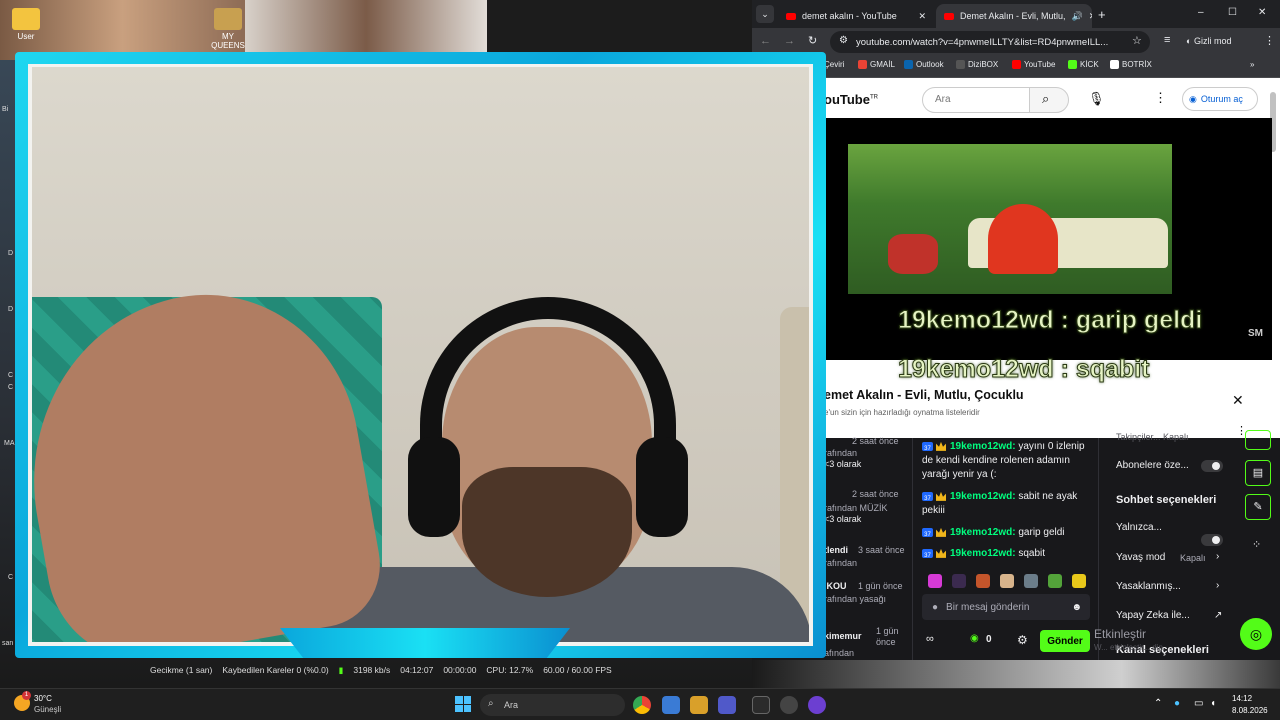 Image resolution: width=1280 pixels, height=720 pixels. Describe the element at coordinates (1208, 41) in the screenshot. I see `incognito-indicator: ◐ Gizli mod` at that location.